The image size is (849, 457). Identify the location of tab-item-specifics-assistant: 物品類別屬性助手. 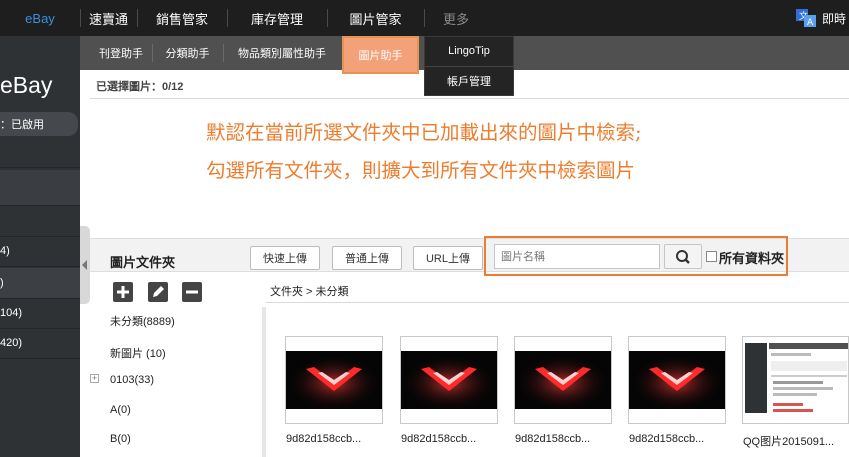
(282, 53).